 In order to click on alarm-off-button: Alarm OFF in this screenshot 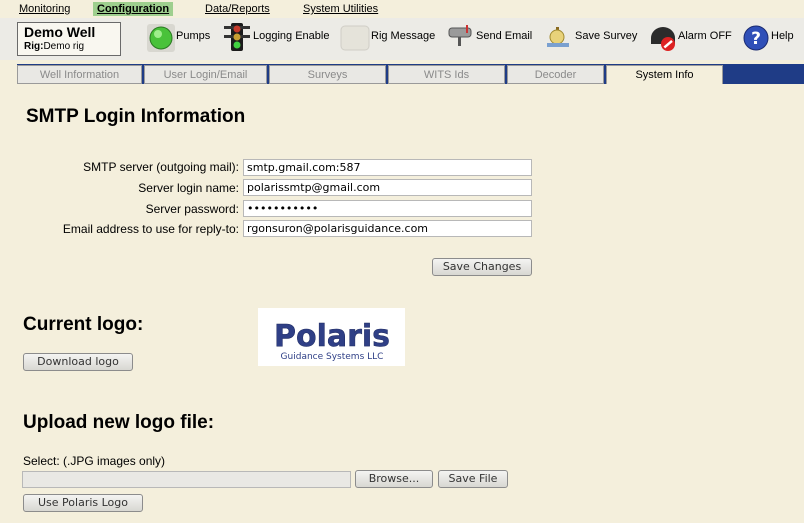, I will do `click(705, 36)`.